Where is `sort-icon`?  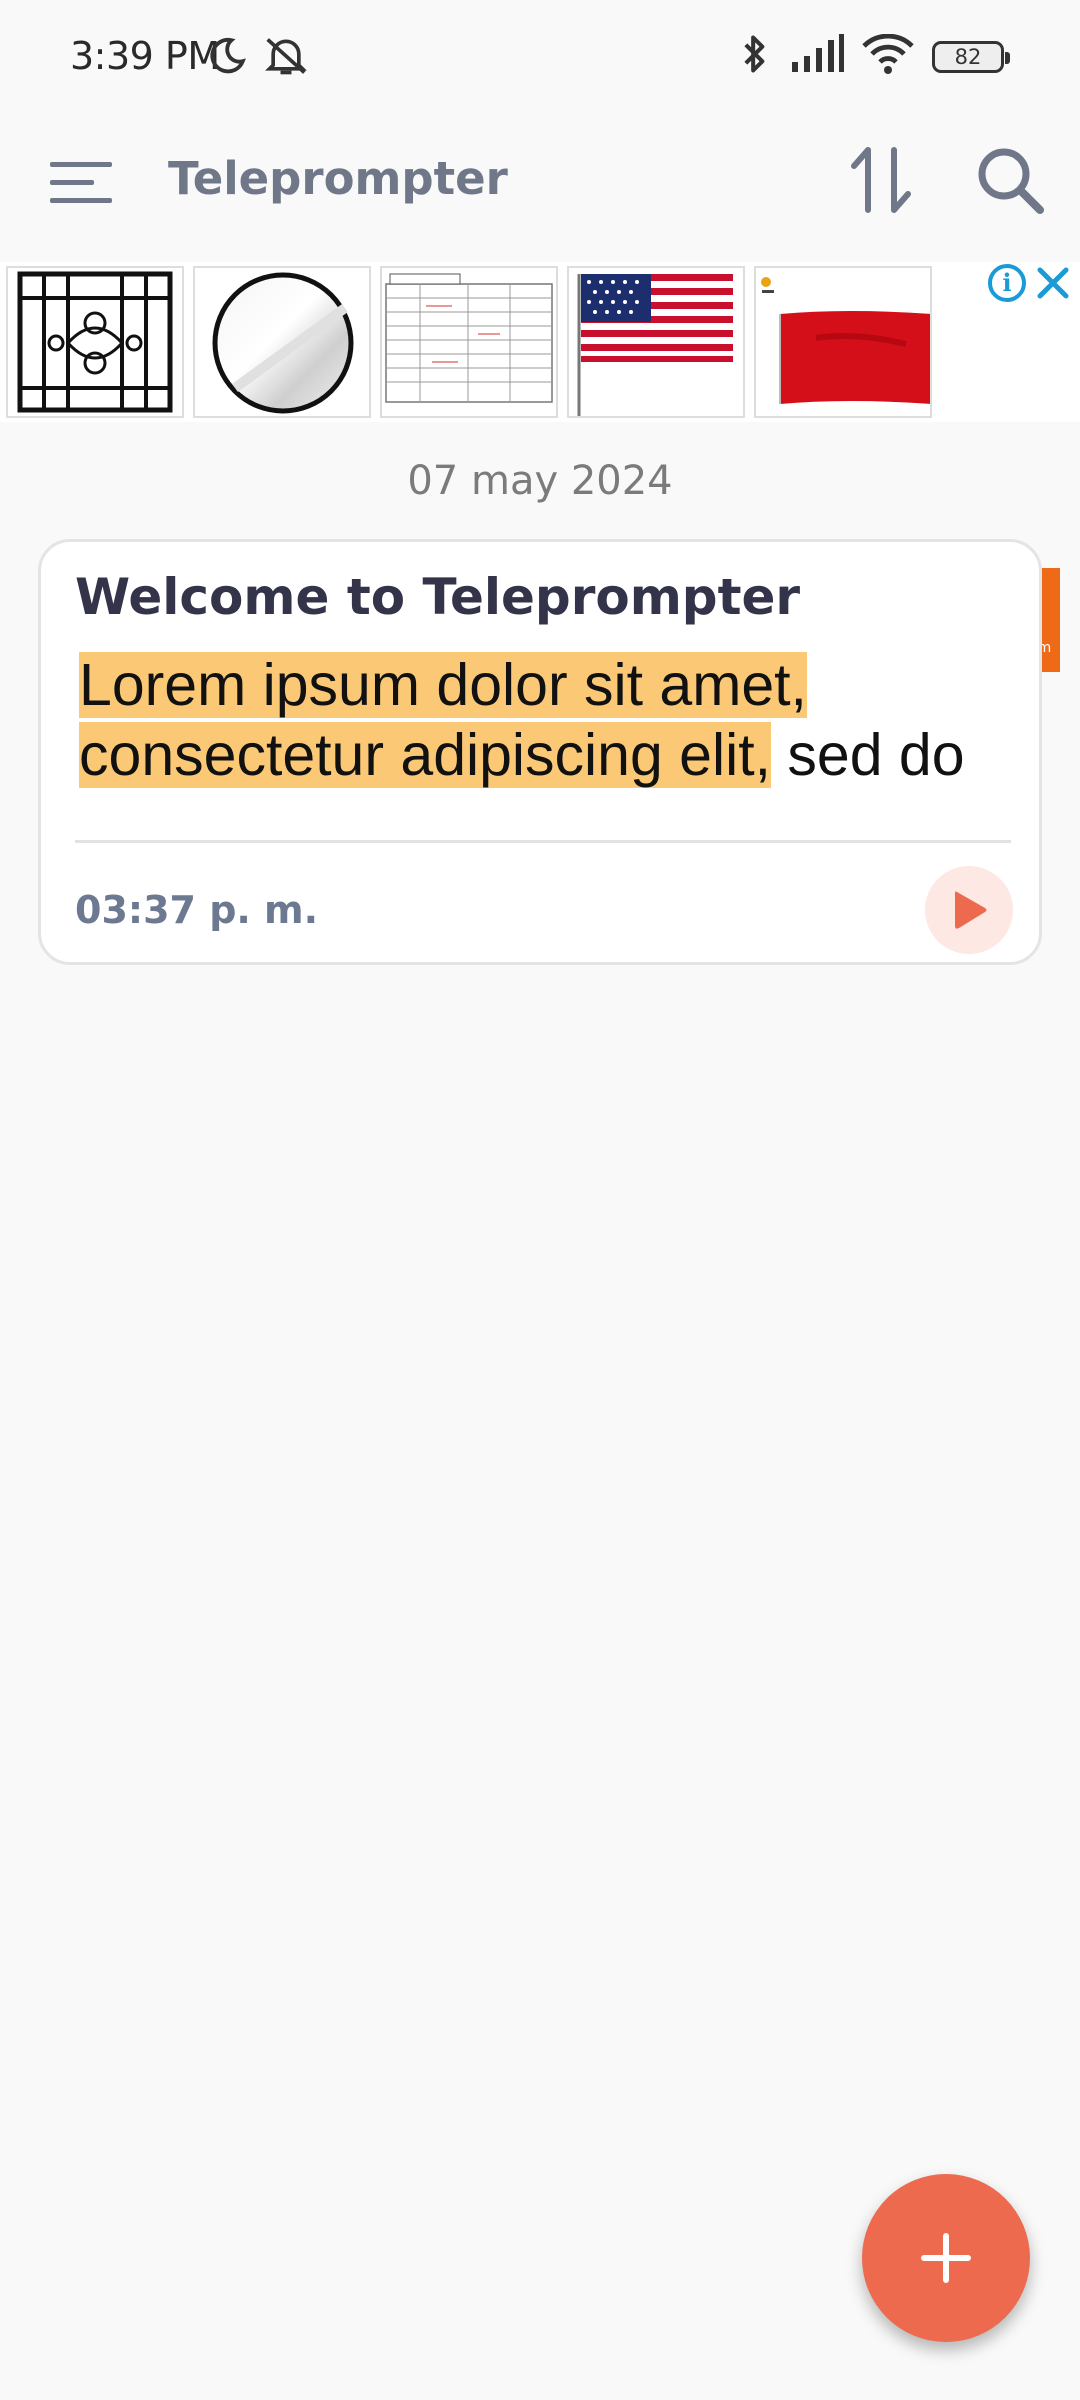 sort-icon is located at coordinates (881, 180).